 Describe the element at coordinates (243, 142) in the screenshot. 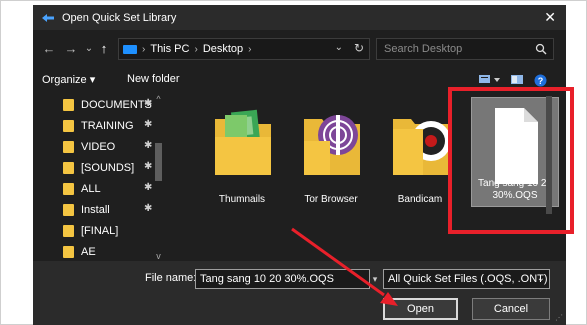

I see `green-folder-icon` at that location.